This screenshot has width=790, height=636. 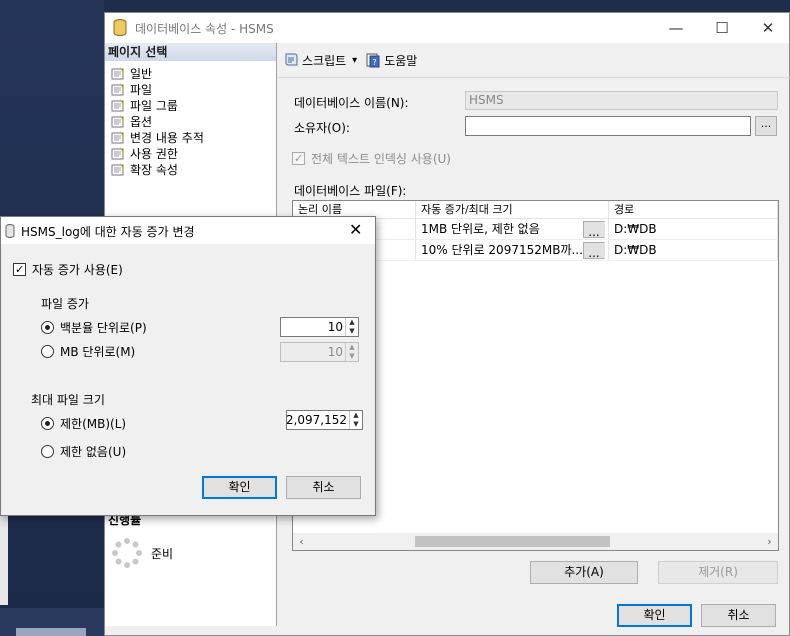 I want to click on dialog-title-bar: HSMS_log에 대한 자동 증가 변경 ✕, so click(x=188, y=230).